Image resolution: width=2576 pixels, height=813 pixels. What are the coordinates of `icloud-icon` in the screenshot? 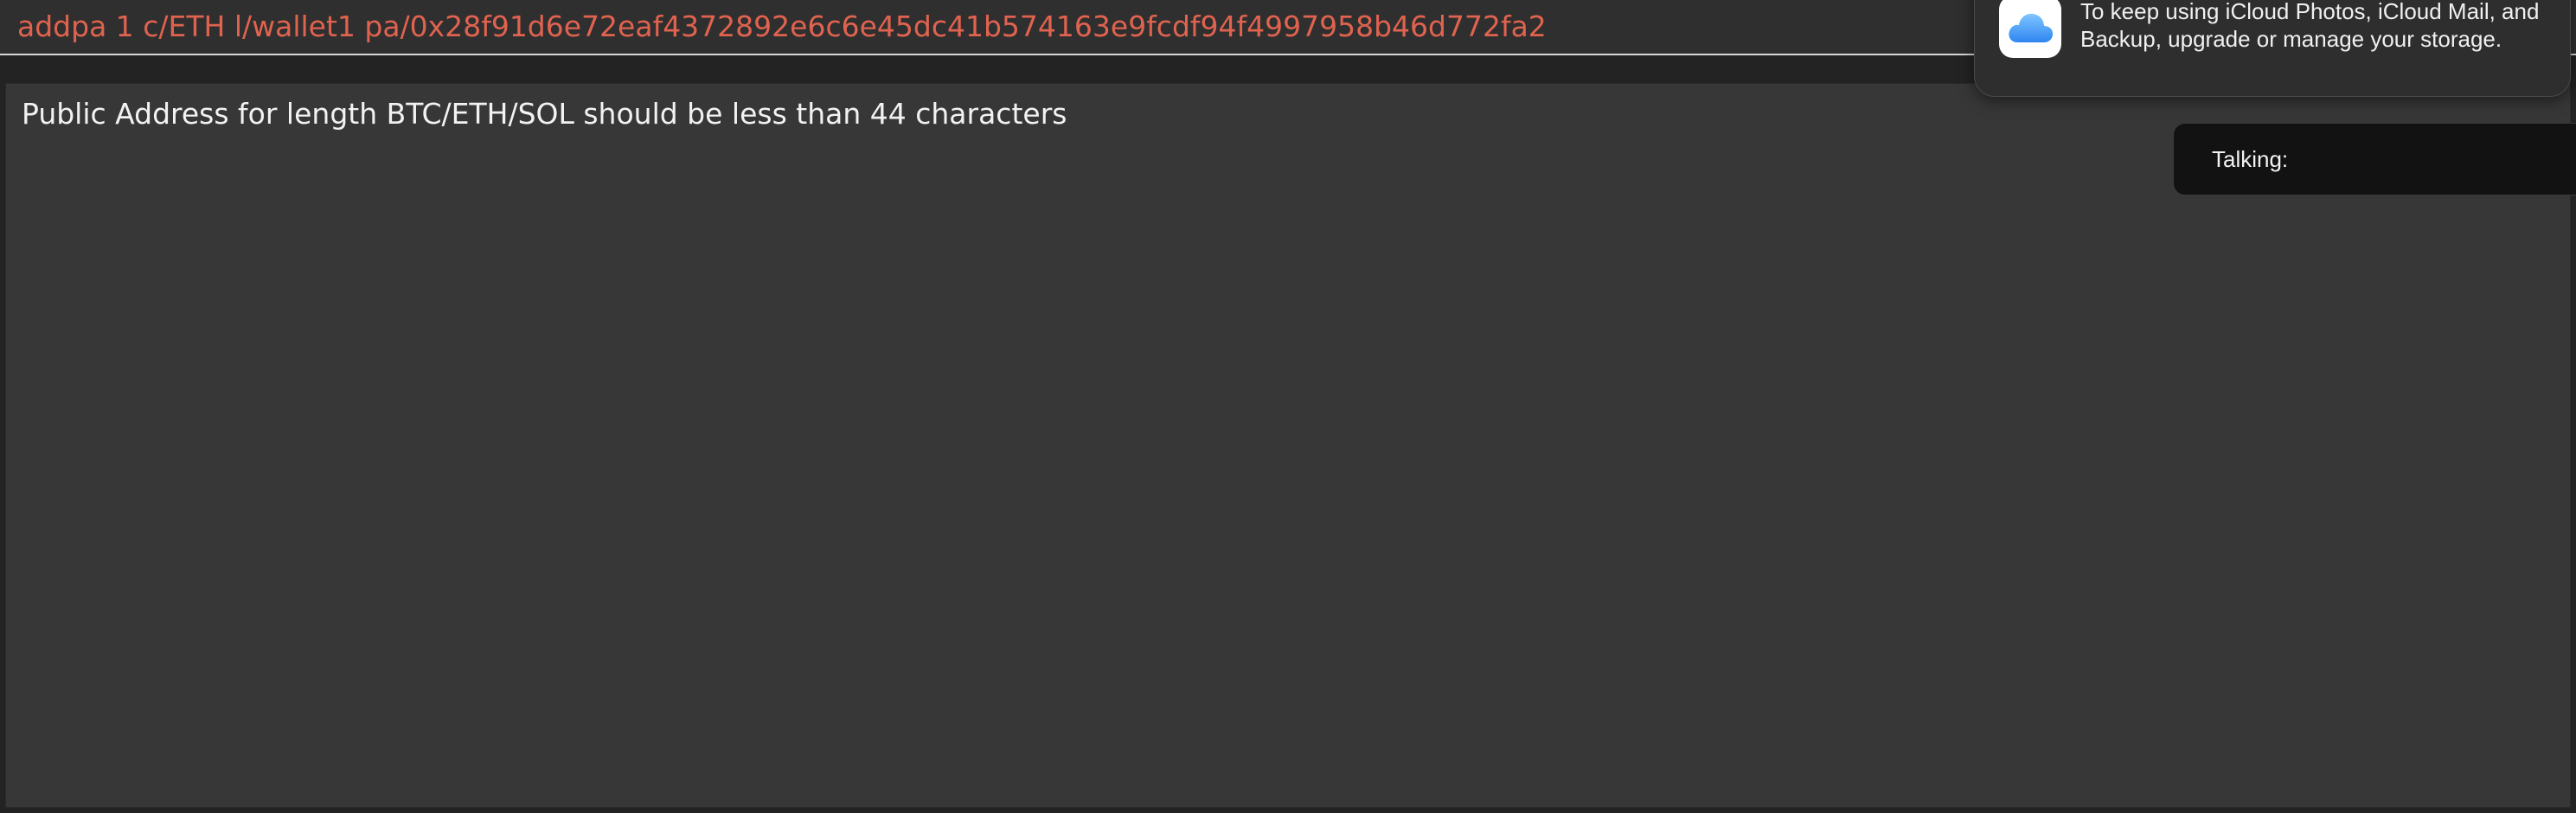 It's located at (2030, 29).